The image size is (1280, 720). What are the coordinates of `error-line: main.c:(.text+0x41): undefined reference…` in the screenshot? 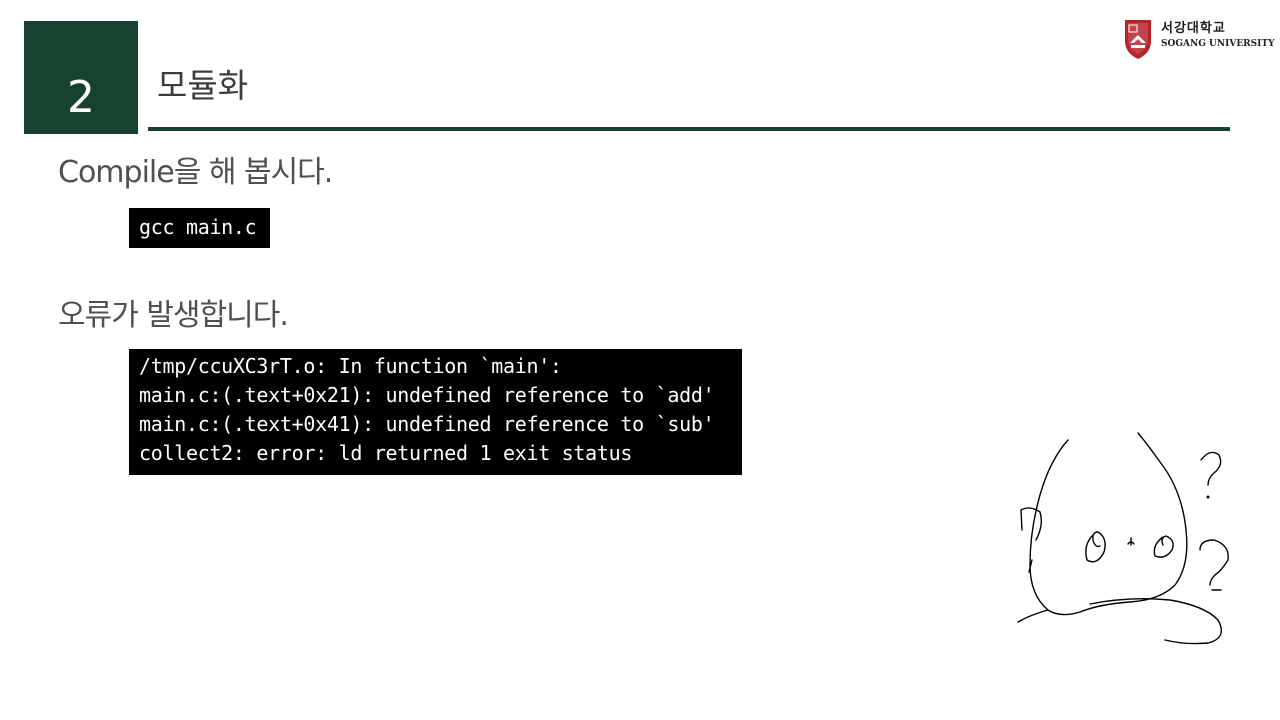 It's located at (427, 424).